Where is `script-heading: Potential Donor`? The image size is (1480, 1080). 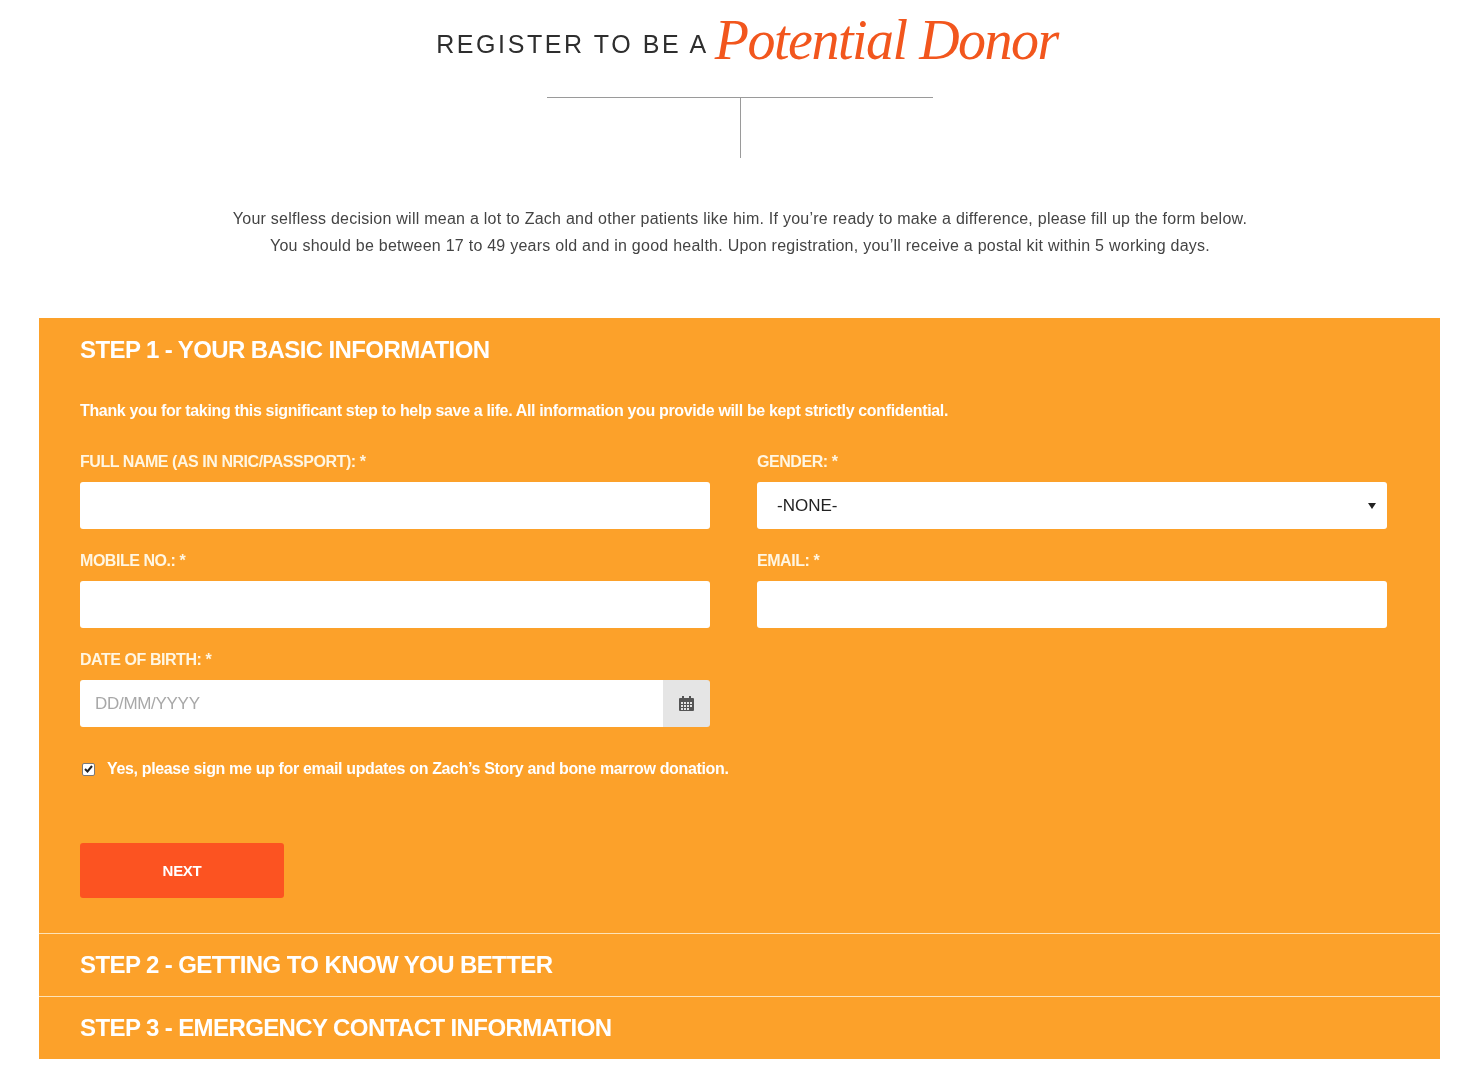 script-heading: Potential Donor is located at coordinates (886, 40).